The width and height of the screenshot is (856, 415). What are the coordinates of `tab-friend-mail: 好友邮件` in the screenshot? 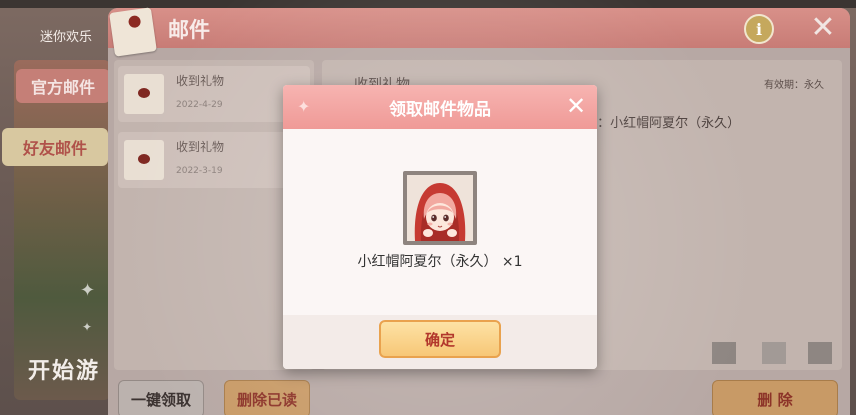 It's located at (55, 147).